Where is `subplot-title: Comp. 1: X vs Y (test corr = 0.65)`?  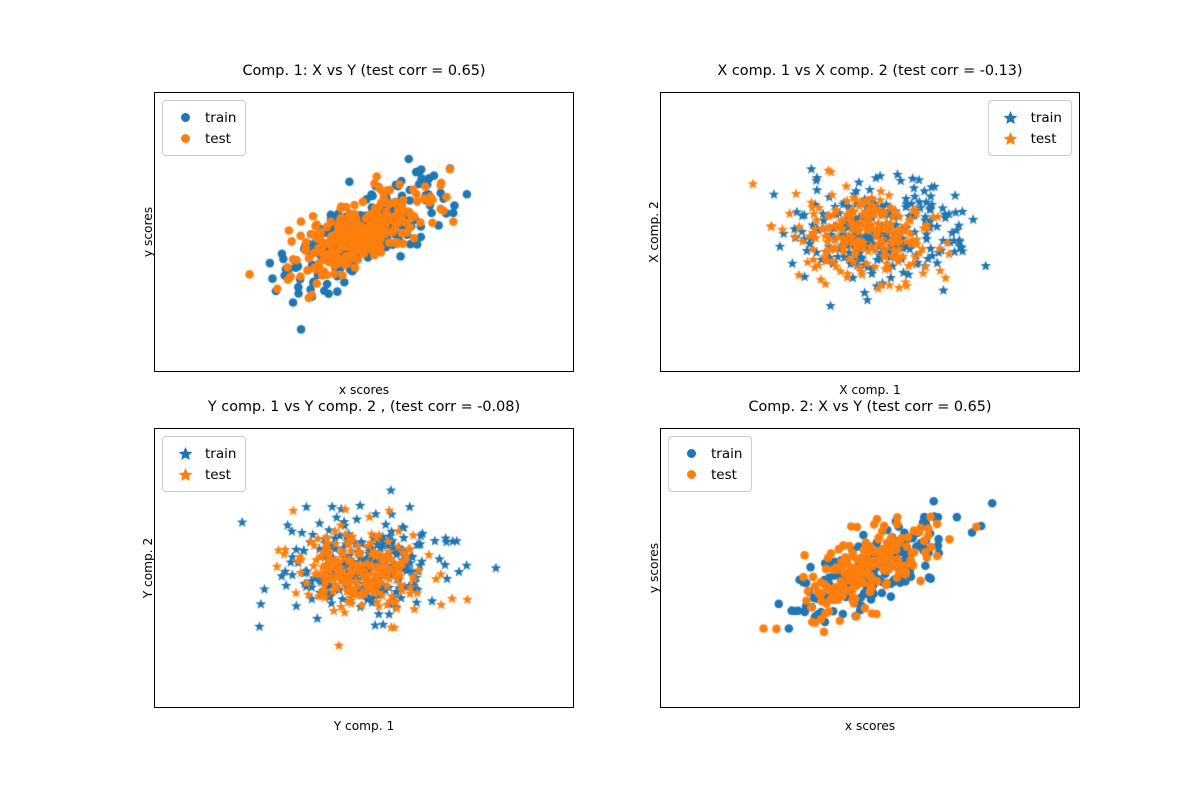
subplot-title: Comp. 1: X vs Y (test corr = 0.65) is located at coordinates (364, 71).